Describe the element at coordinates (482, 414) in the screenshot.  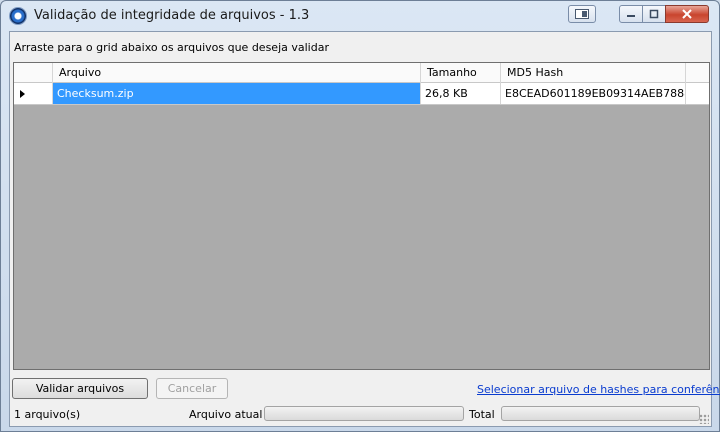
I see `total-label: Total` at that location.